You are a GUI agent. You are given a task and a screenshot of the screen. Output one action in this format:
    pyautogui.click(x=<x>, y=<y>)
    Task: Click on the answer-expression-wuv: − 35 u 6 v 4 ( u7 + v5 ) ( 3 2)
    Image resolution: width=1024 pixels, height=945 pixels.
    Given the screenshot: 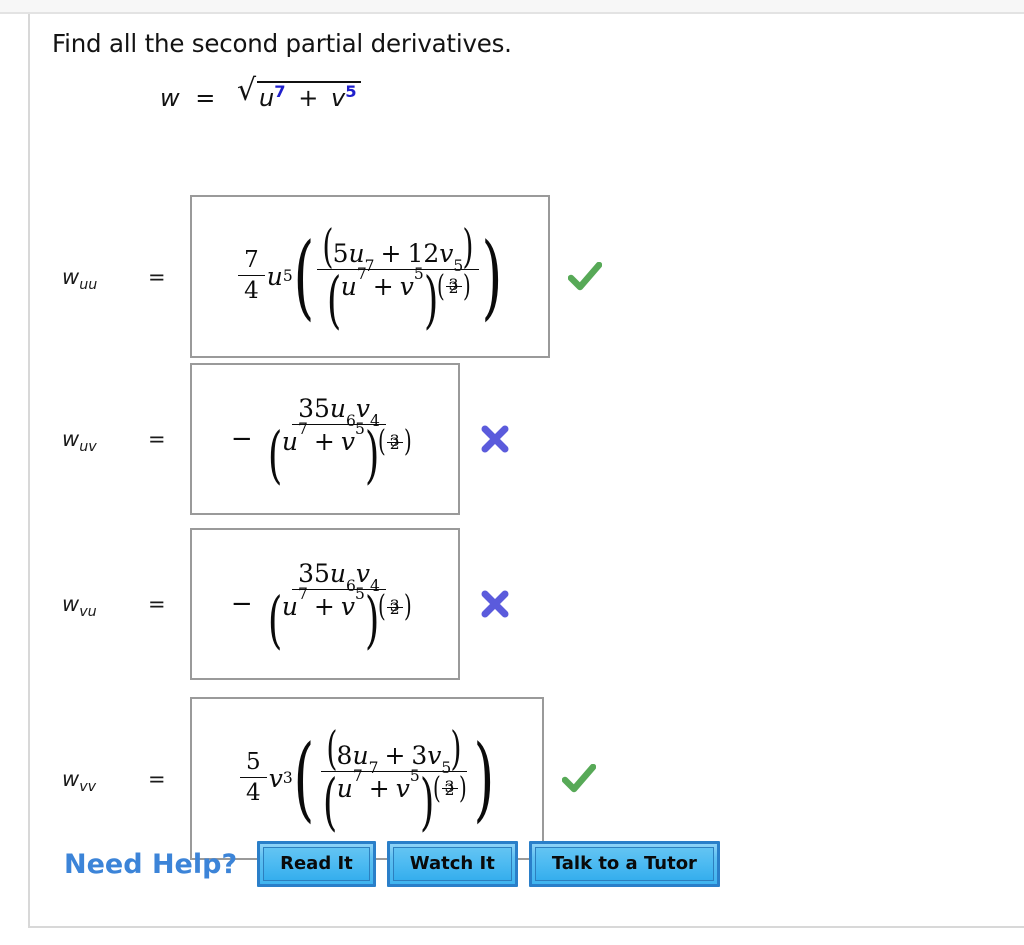 What is the action you would take?
    pyautogui.click(x=324, y=443)
    